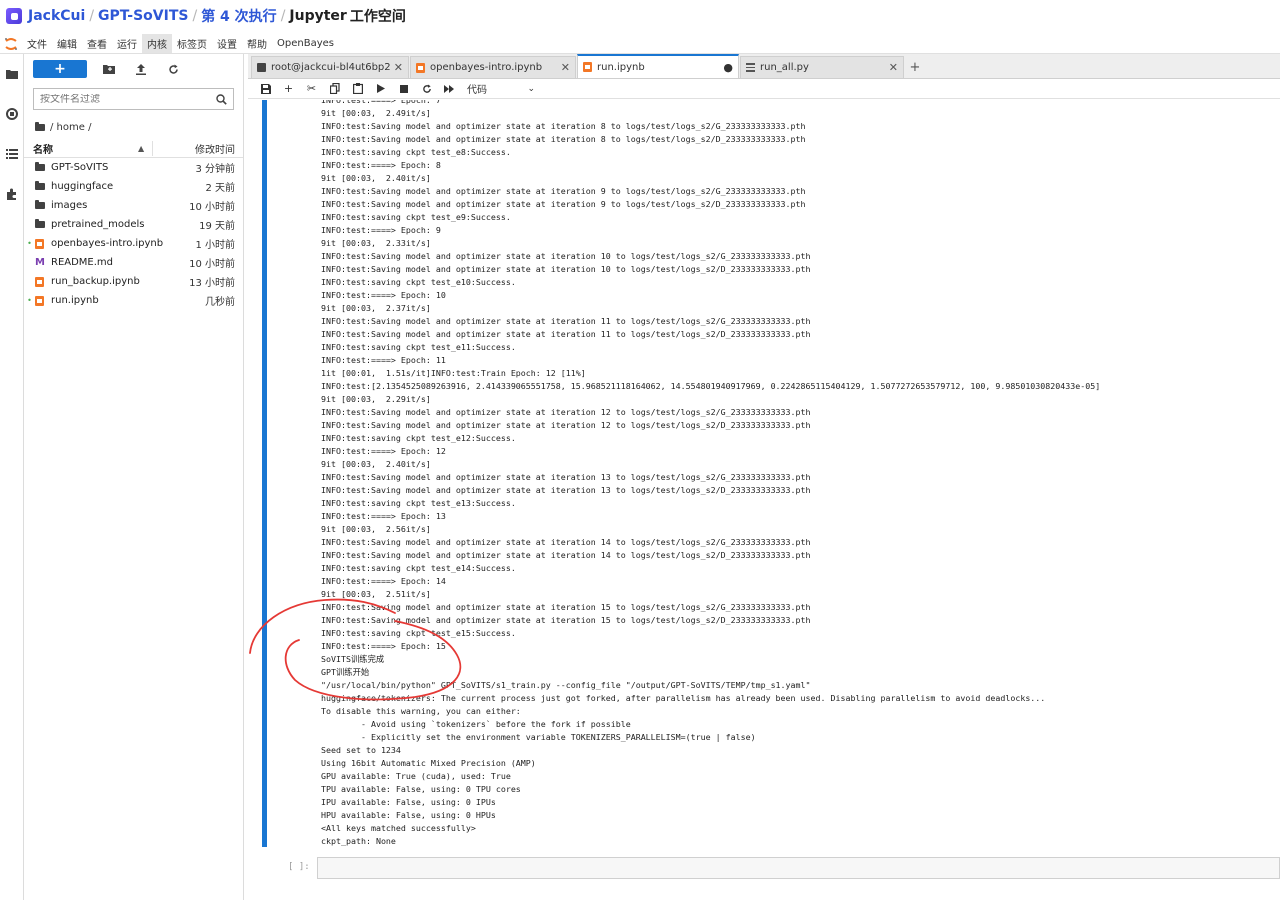 Image resolution: width=1280 pixels, height=900 pixels. Describe the element at coordinates (80, 167) in the screenshot. I see `file-name: GPT-SoVITS` at that location.